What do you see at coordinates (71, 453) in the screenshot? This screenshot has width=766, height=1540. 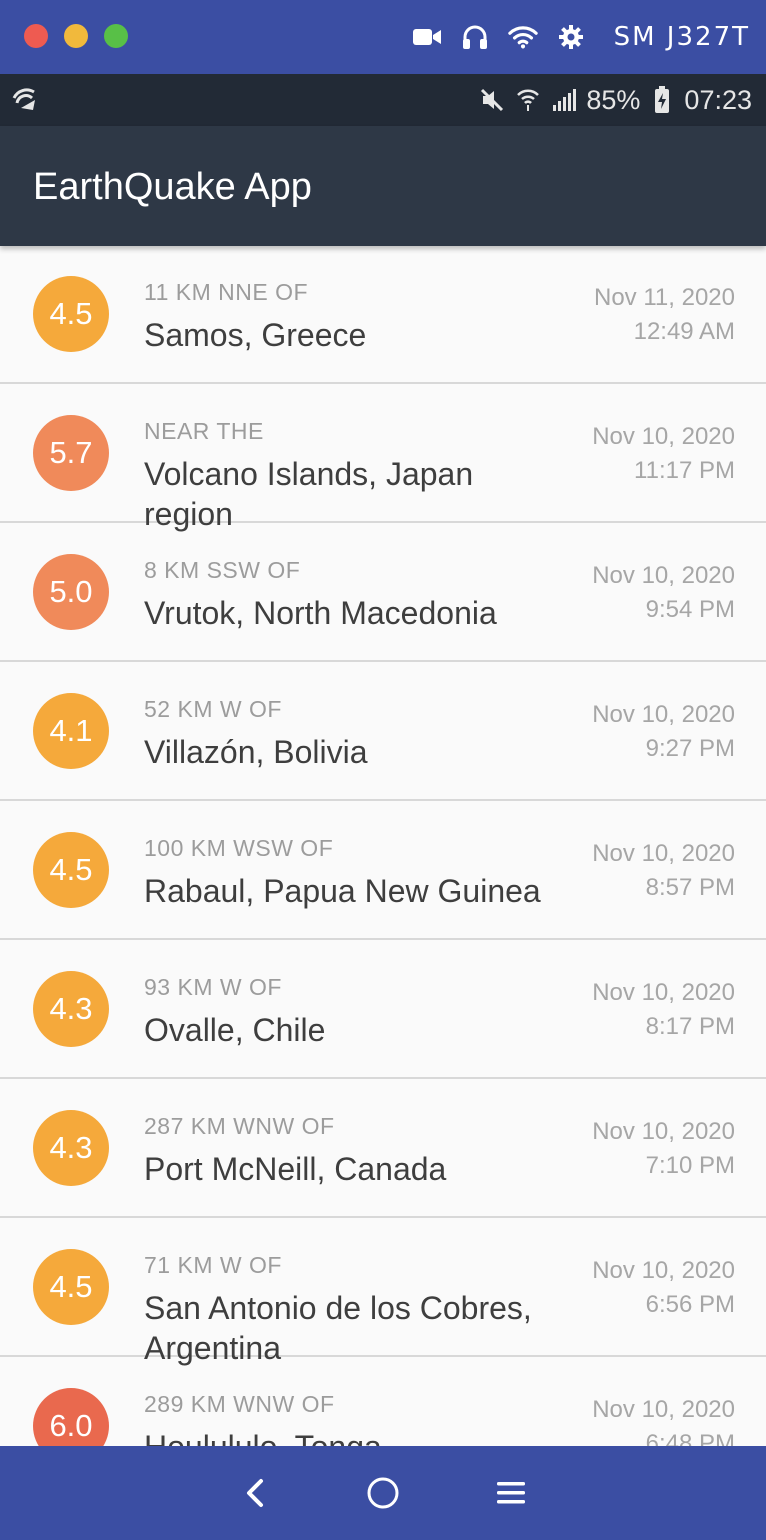 I see `magnitude-badge: 5.7` at bounding box center [71, 453].